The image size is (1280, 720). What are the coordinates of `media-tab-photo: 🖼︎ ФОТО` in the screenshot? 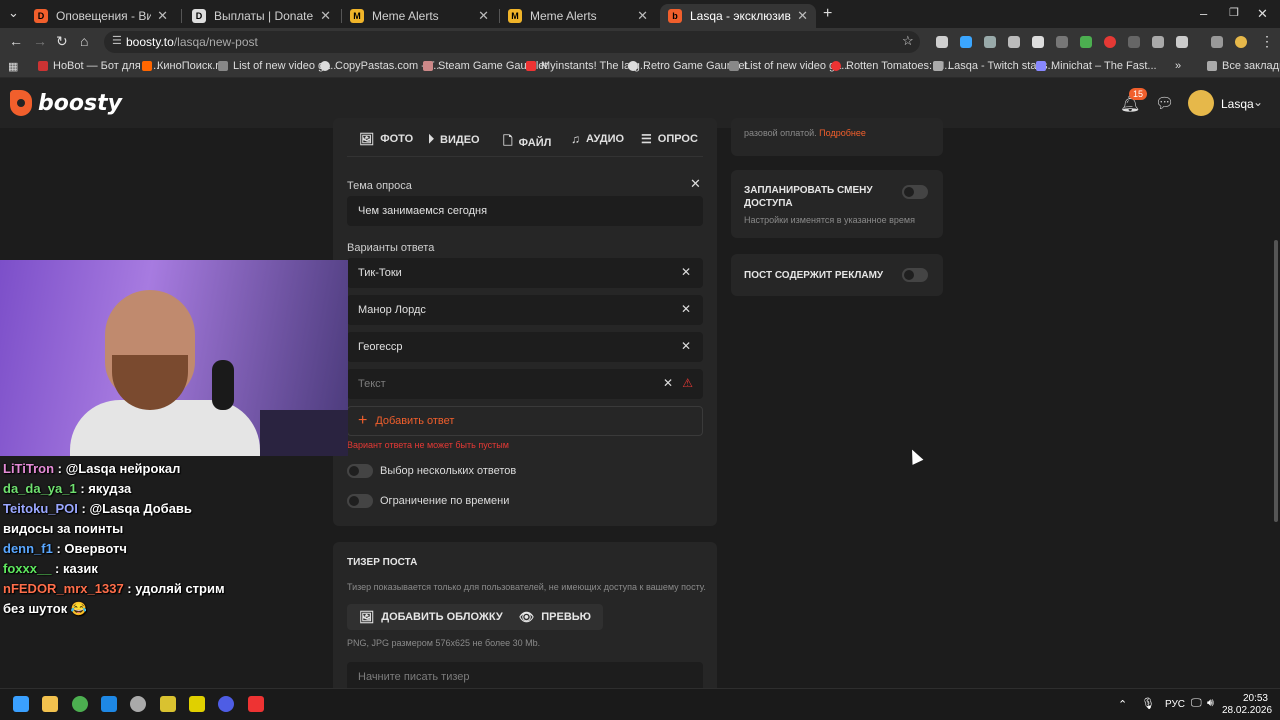 It's located at (386, 139).